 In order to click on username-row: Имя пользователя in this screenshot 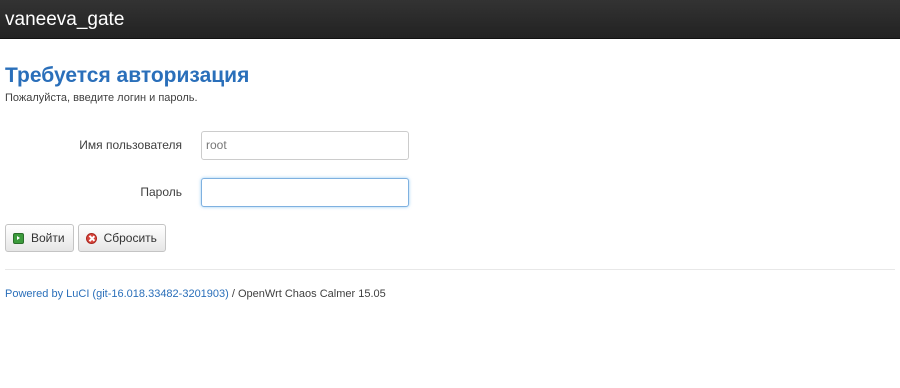, I will do `click(450, 145)`.